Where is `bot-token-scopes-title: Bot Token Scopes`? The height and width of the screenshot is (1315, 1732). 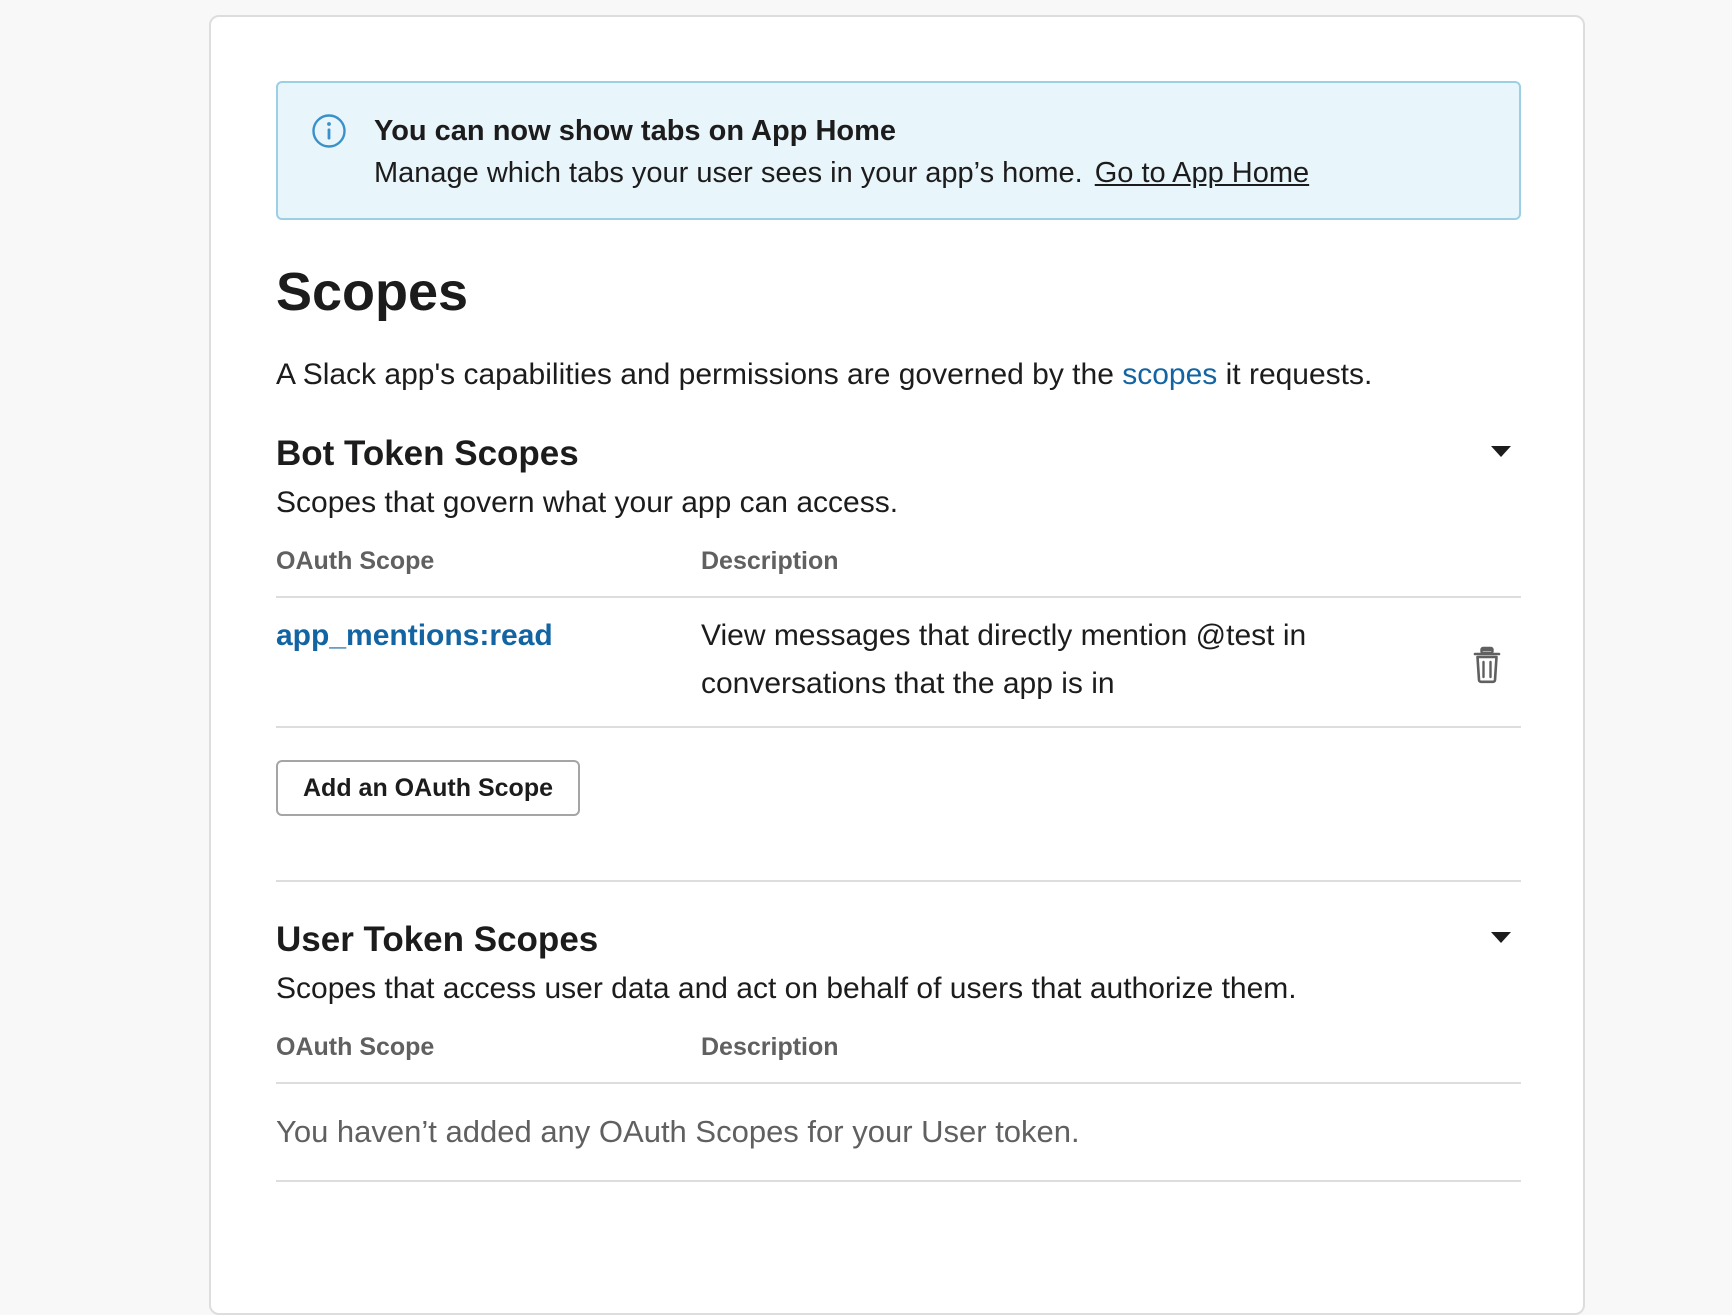
bot-token-scopes-title: Bot Token Scopes is located at coordinates (427, 453).